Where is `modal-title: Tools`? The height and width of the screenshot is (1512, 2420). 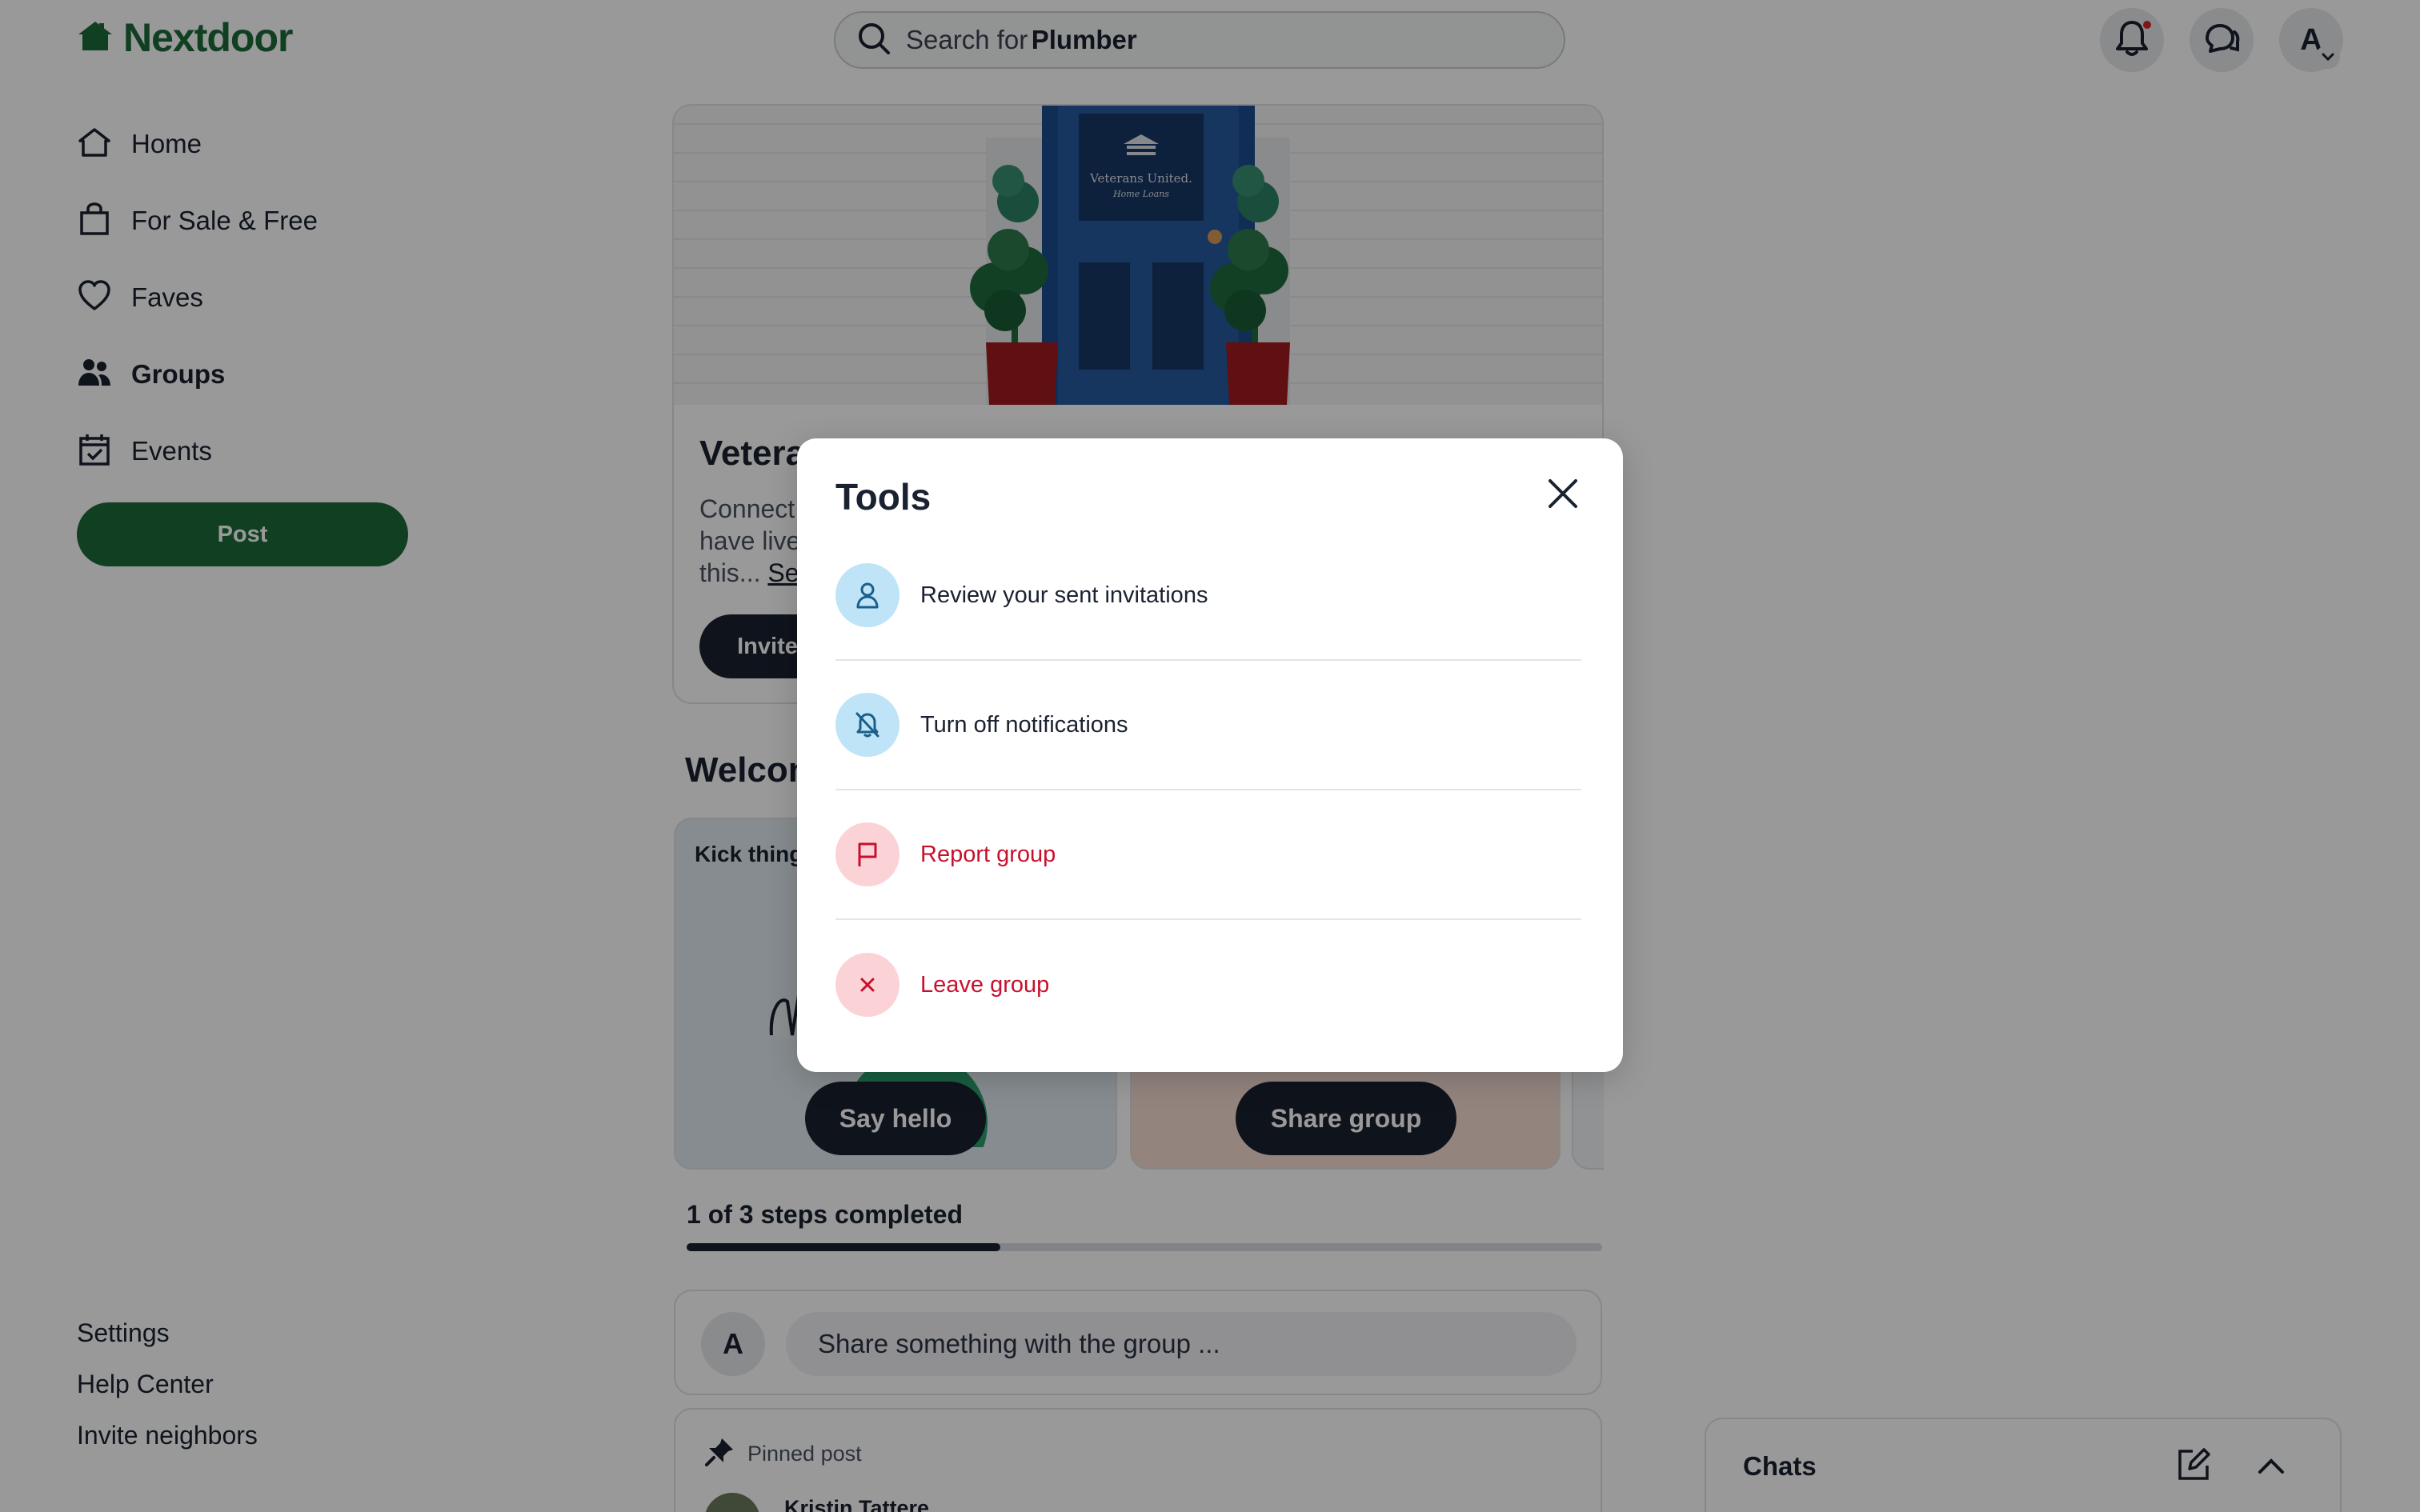
modal-title: Tools is located at coordinates (883, 497).